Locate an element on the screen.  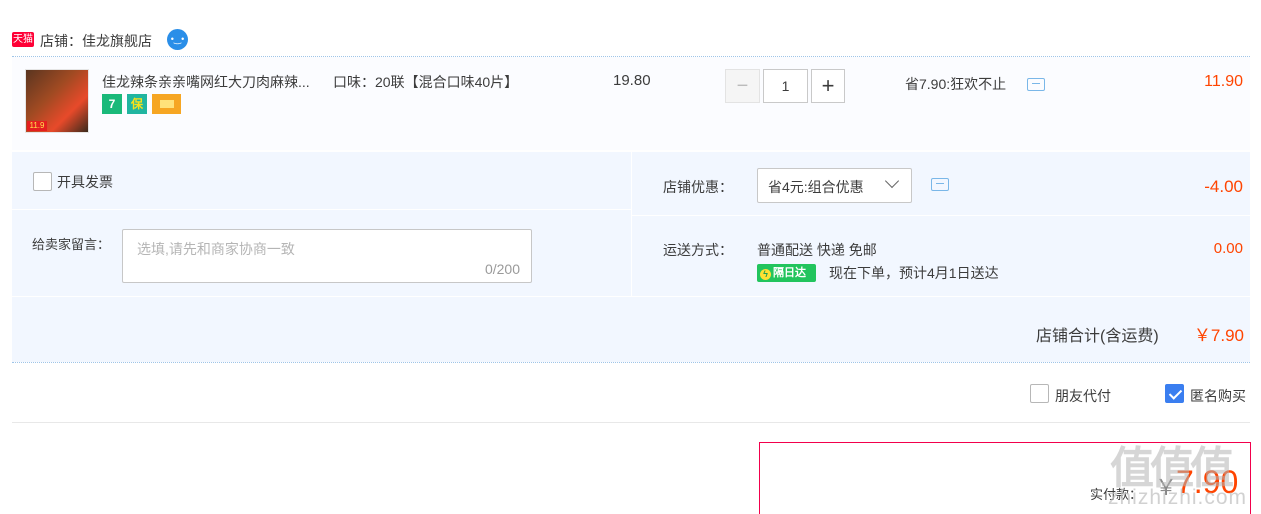
thumbnail-price-tag: 11.9 is located at coordinates (37, 126).